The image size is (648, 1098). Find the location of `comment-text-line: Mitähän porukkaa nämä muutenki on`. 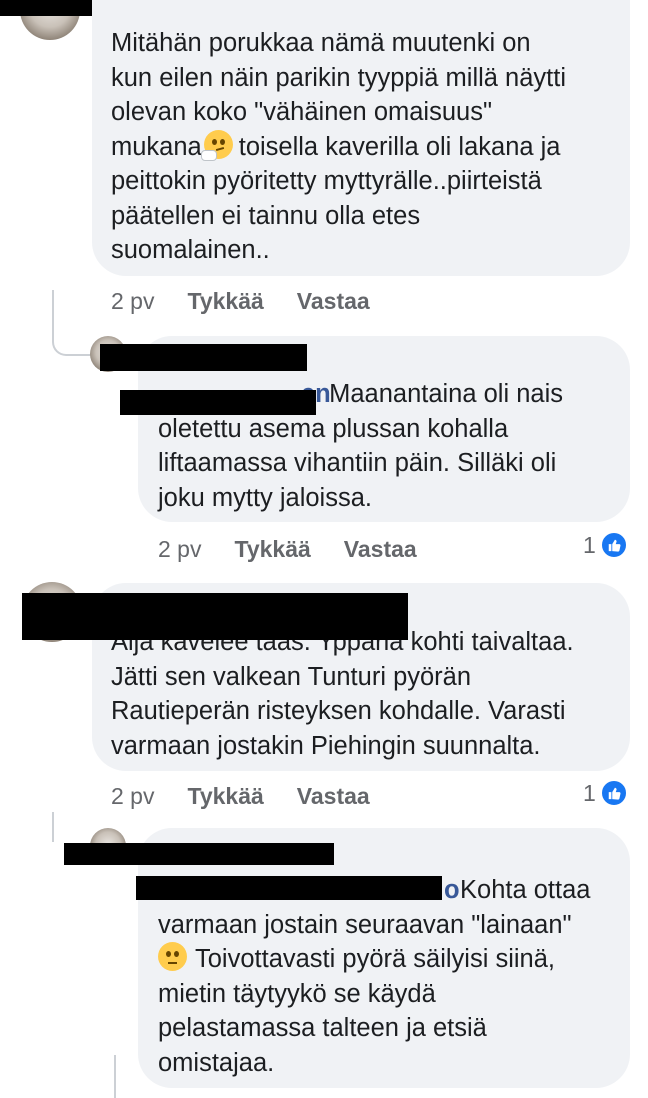

comment-text-line: Mitähän porukkaa nämä muutenki on is located at coordinates (321, 43).